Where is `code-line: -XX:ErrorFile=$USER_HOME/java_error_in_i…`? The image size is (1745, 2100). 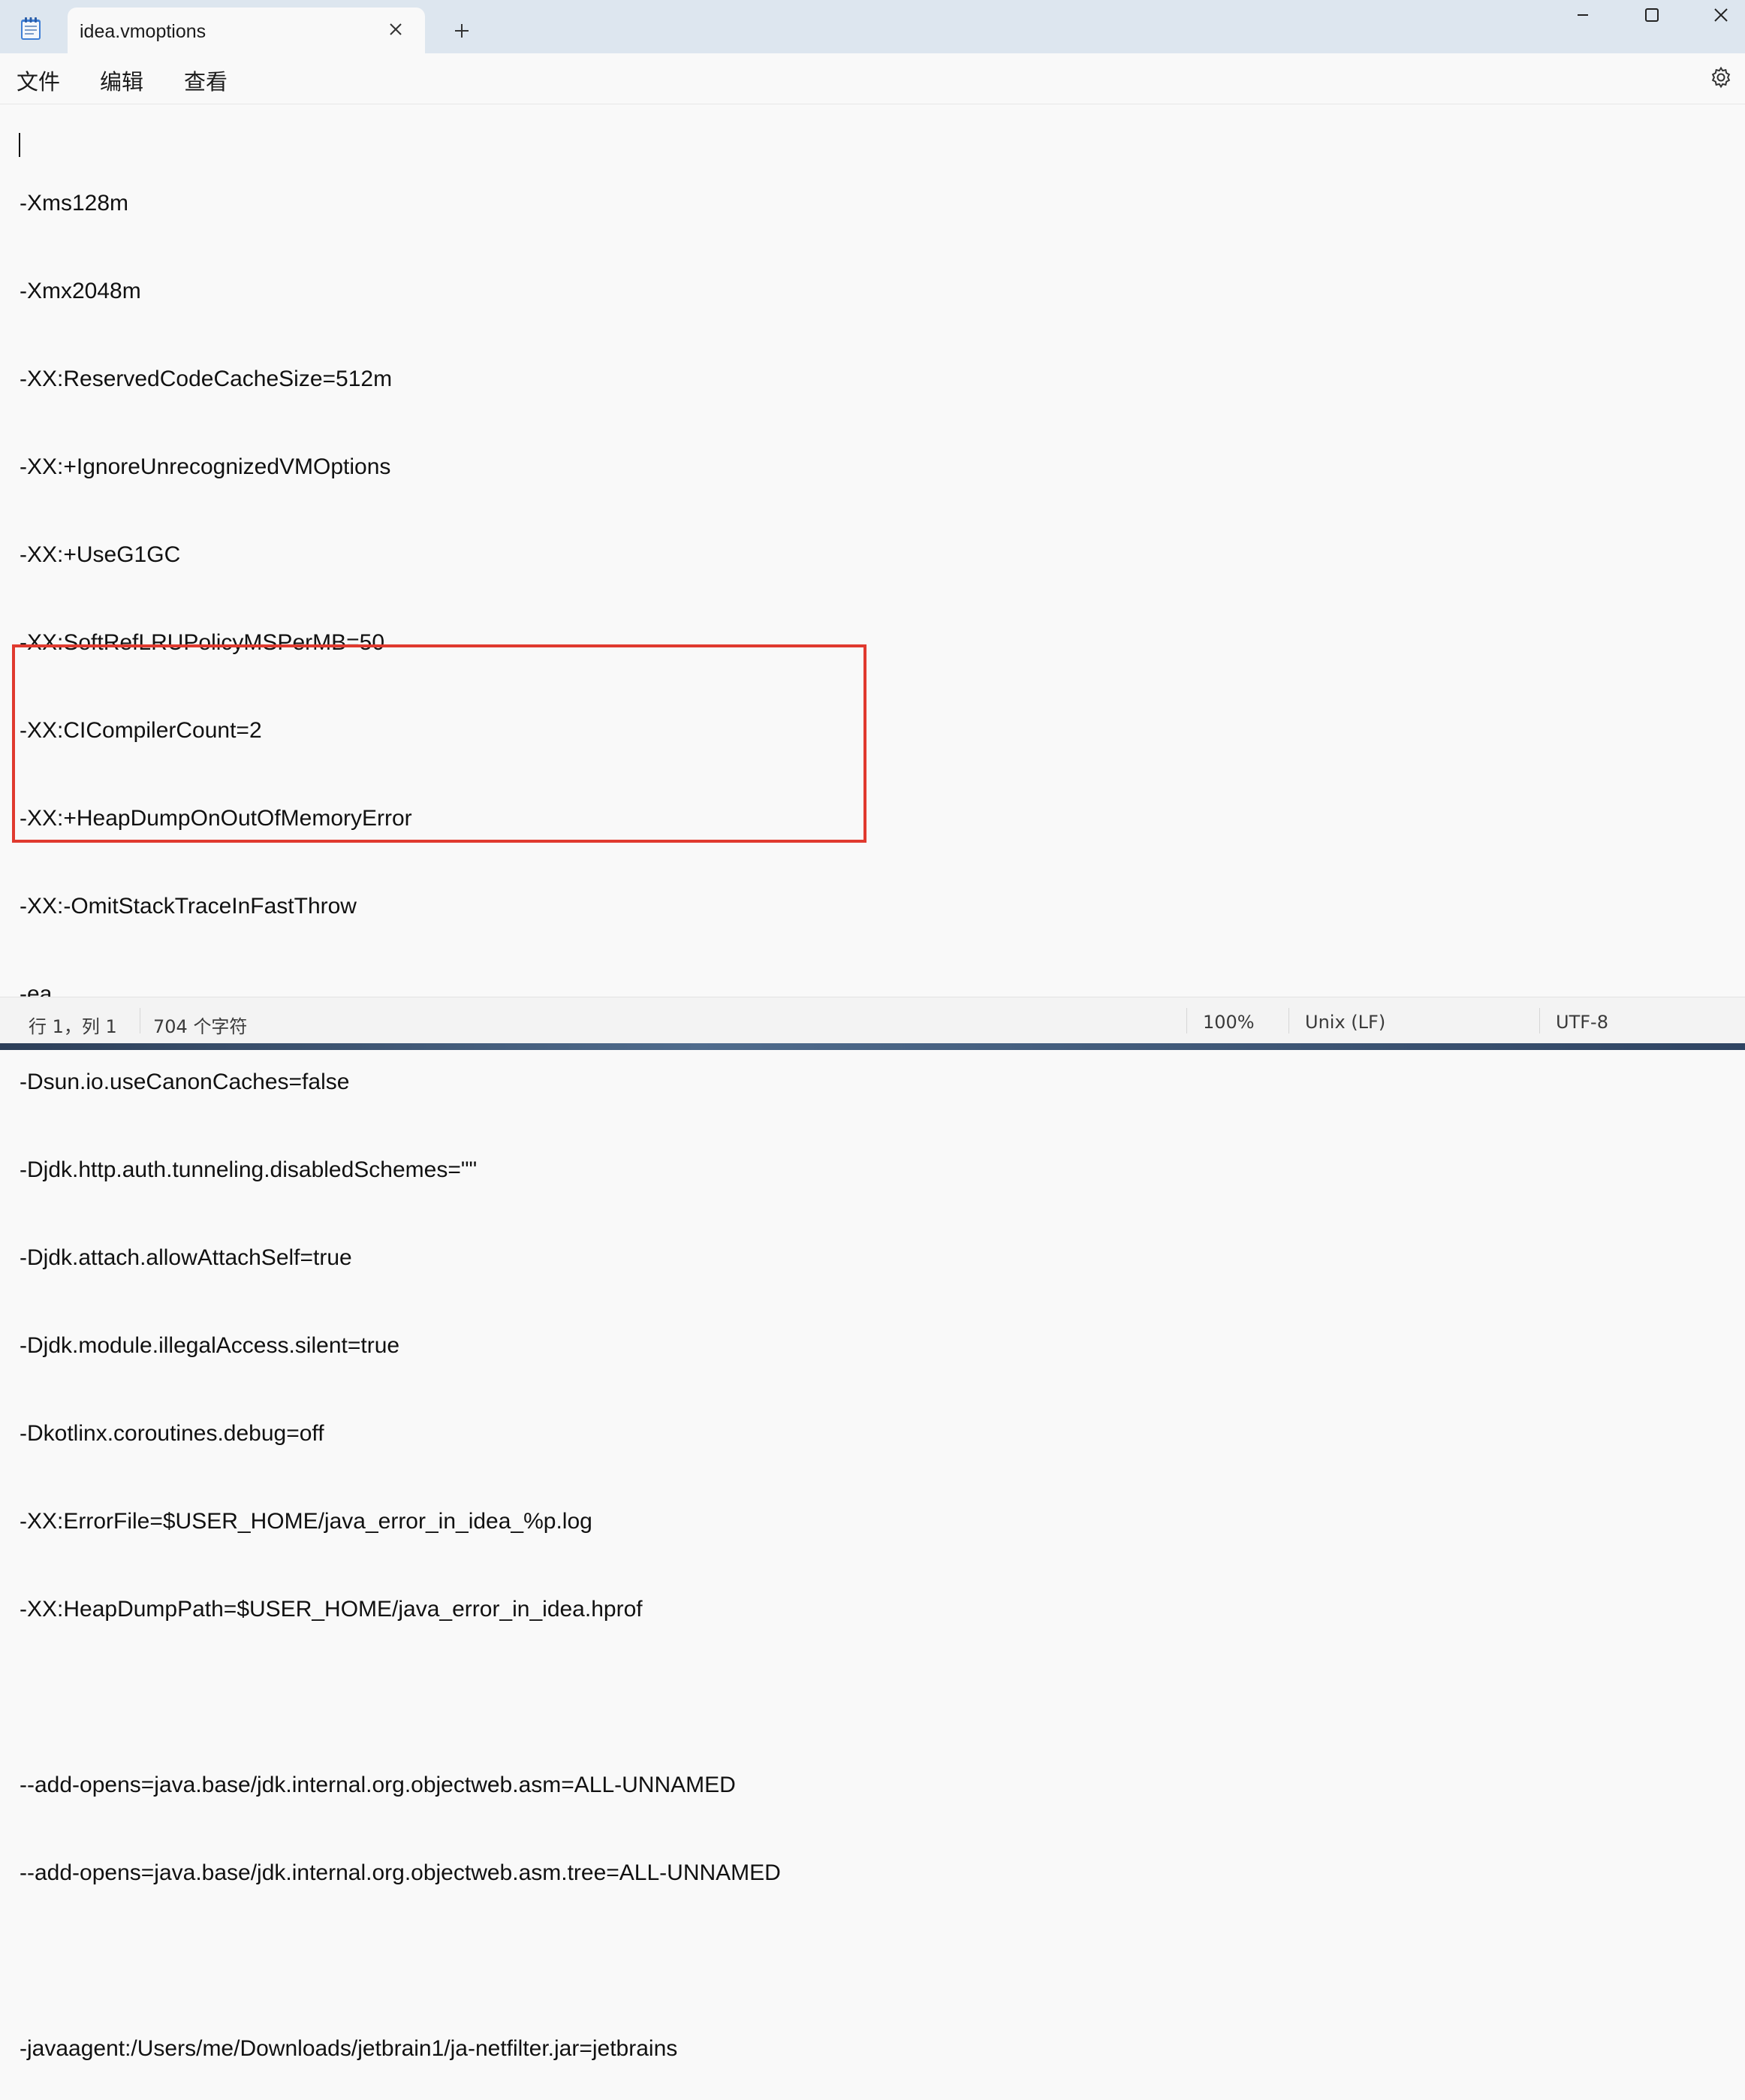 code-line: -XX:ErrorFile=$USER_HOME/java_error_in_i… is located at coordinates (306, 1521).